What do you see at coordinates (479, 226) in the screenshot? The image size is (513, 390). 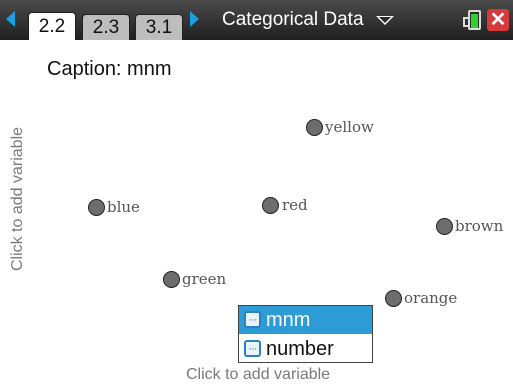 I see `point-label: brown` at bounding box center [479, 226].